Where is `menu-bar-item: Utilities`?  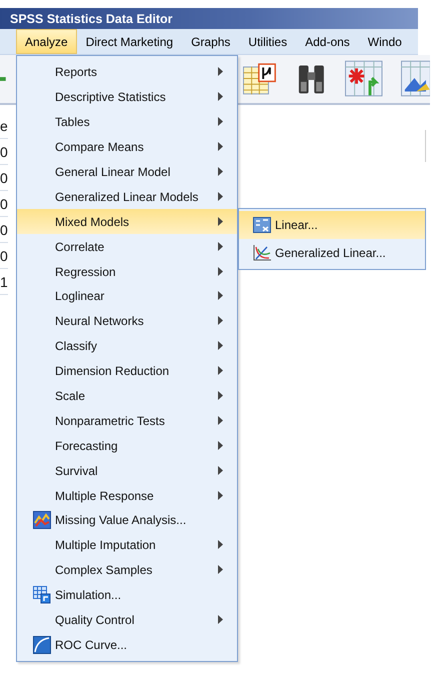 menu-bar-item: Utilities is located at coordinates (267, 41).